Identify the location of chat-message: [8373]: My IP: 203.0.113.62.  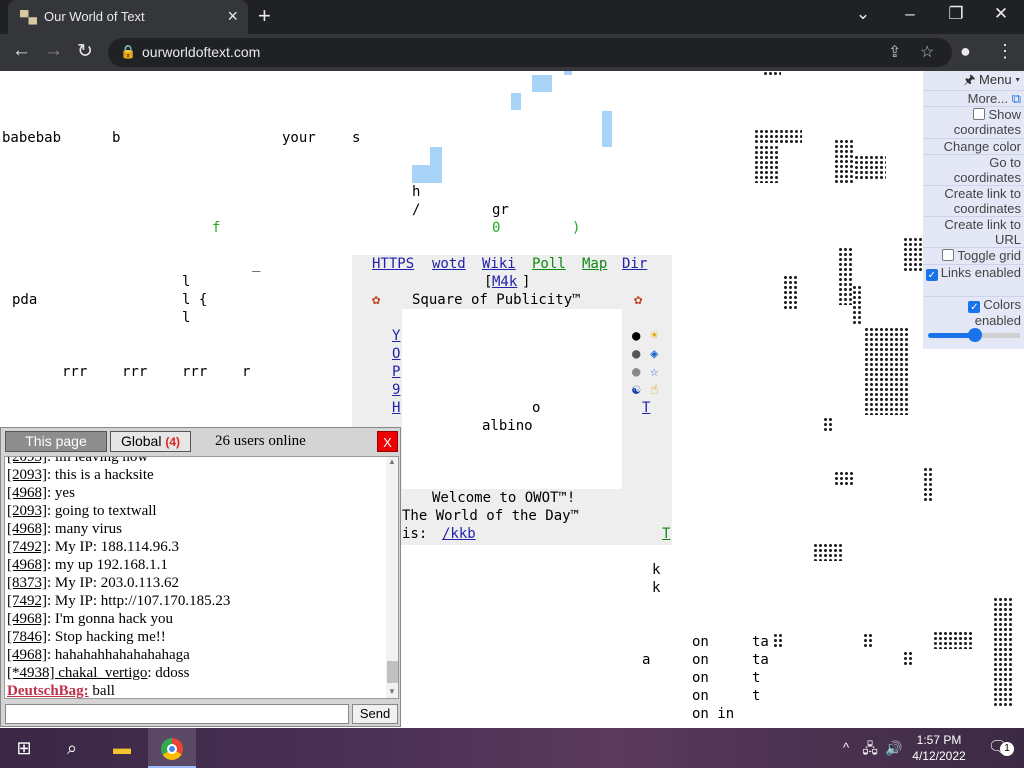
(93, 583).